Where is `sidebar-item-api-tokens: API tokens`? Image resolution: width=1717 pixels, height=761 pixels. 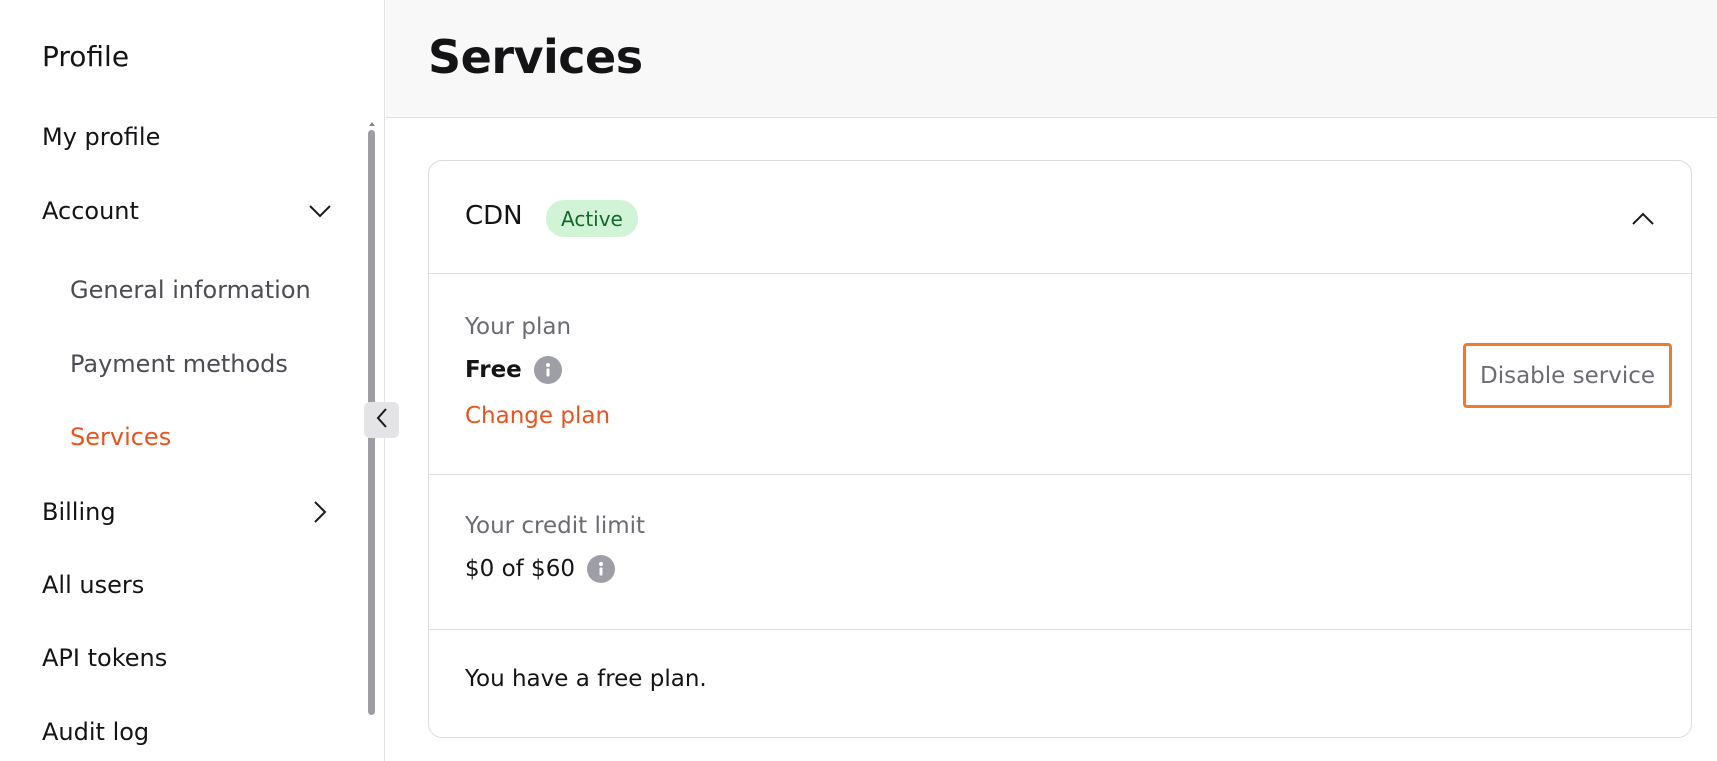
sidebar-item-api-tokens: API tokens is located at coordinates (187, 658).